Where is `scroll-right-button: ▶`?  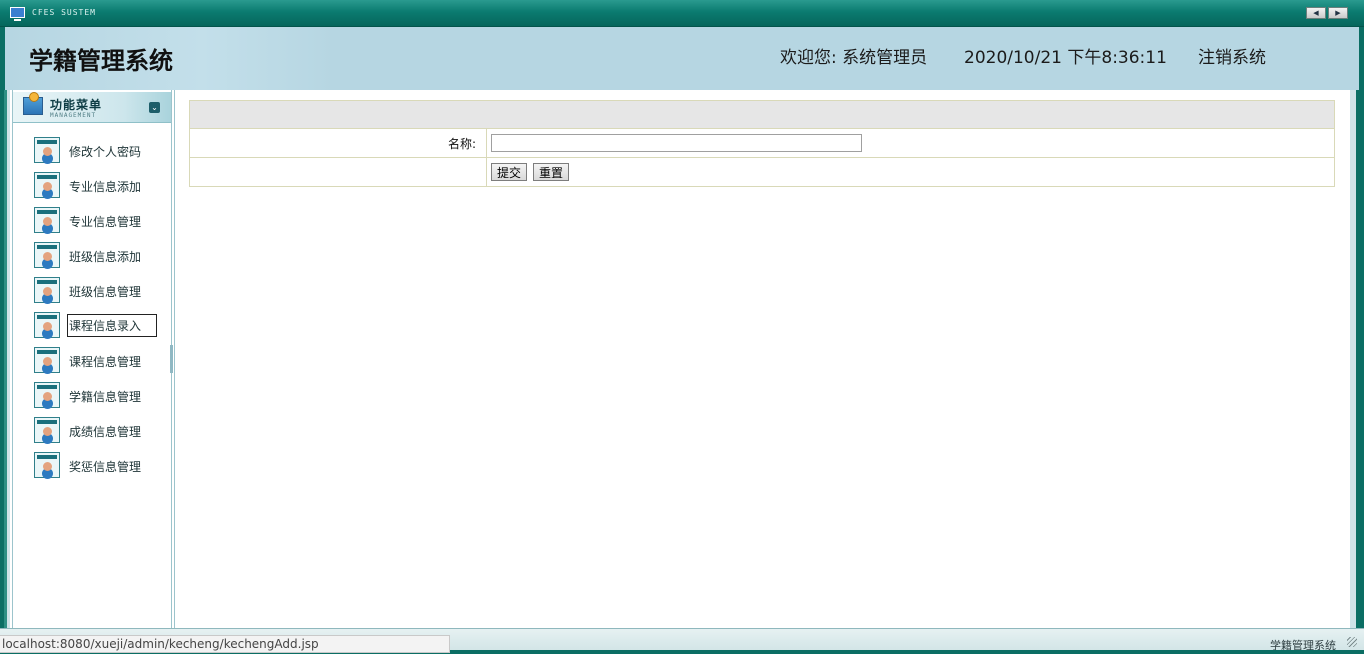
scroll-right-button: ▶ is located at coordinates (1338, 13).